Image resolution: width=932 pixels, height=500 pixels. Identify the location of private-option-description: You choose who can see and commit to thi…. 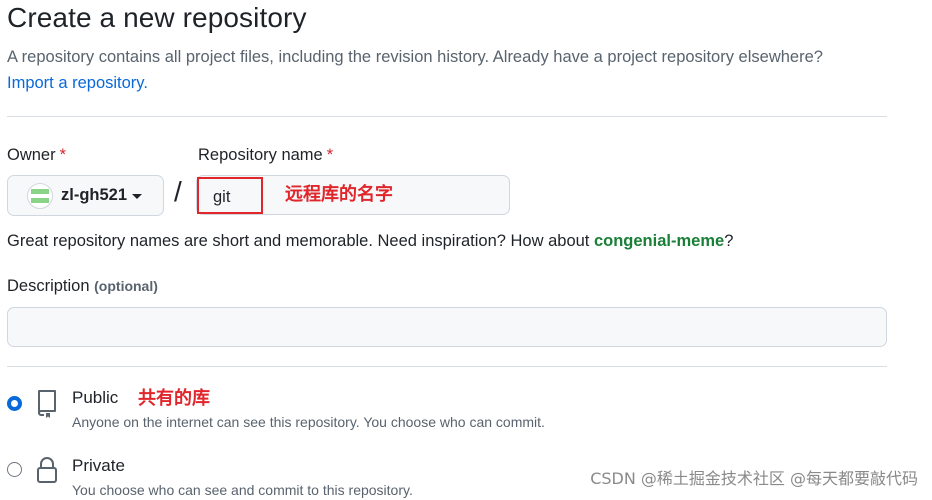
(242, 490).